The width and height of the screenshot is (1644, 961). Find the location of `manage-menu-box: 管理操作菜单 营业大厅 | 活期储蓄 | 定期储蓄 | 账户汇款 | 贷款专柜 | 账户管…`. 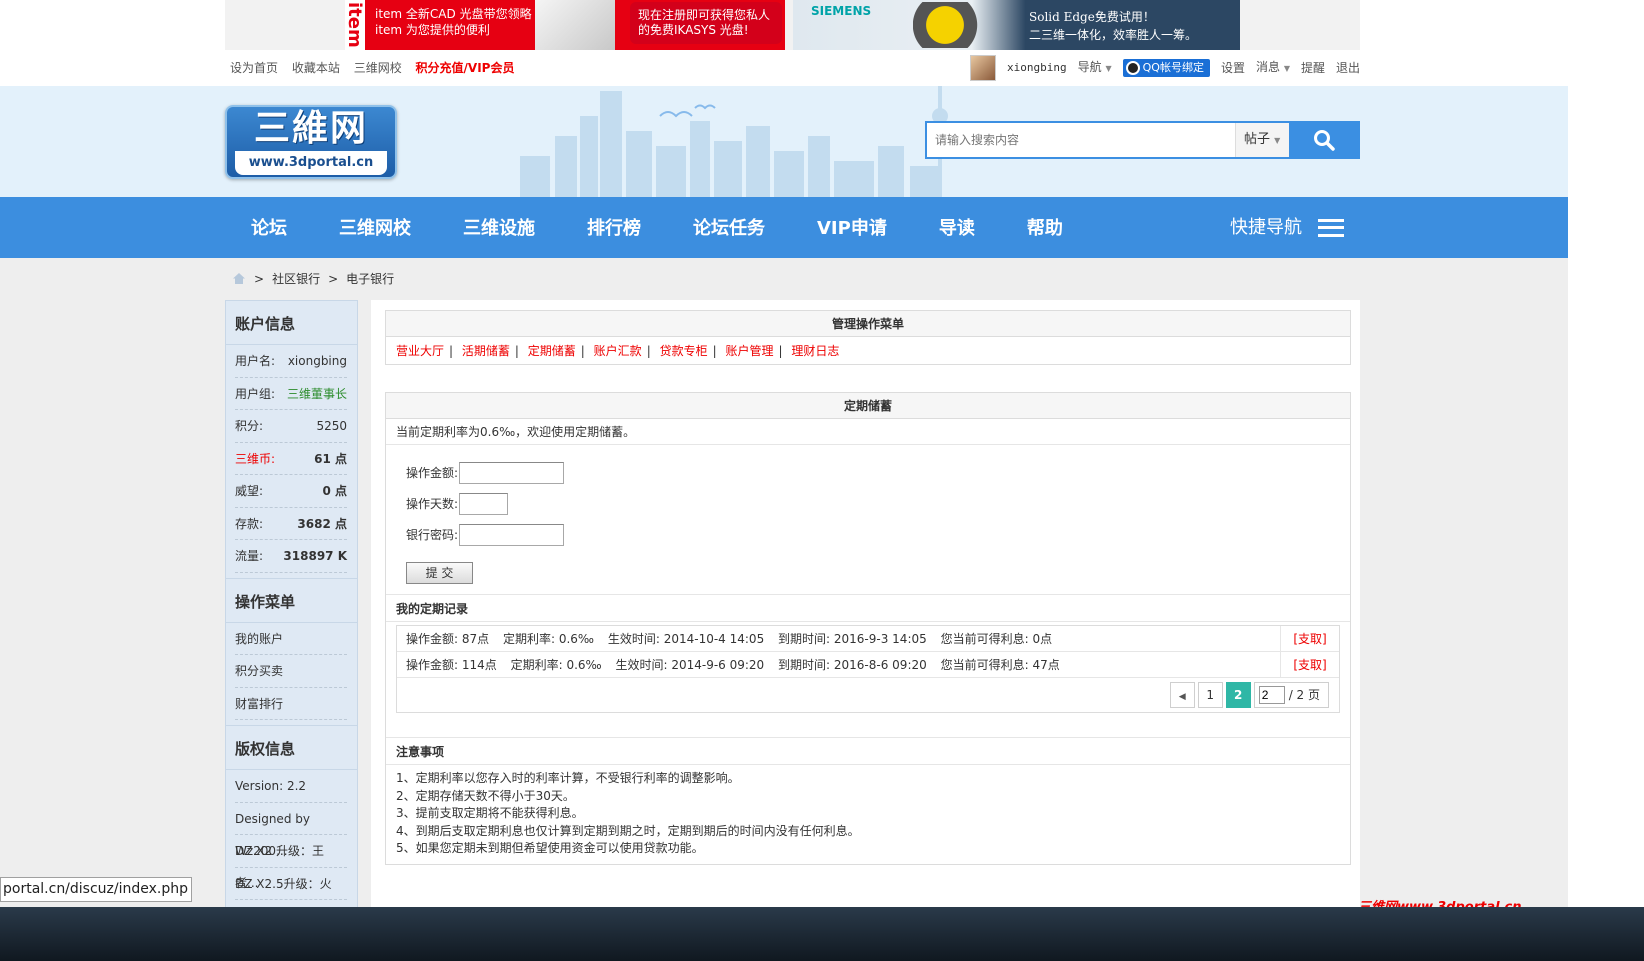

manage-menu-box: 管理操作菜单 营业大厅 | 活期储蓄 | 定期储蓄 | 账户汇款 | 贷款专柜 | 账户管… is located at coordinates (868, 337).